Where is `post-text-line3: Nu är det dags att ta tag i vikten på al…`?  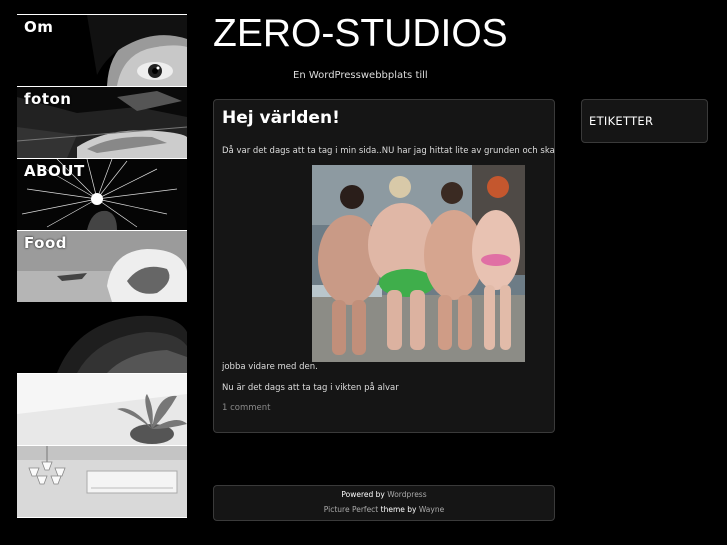
post-text-line3: Nu är det dags att ta tag i vikten på al… is located at coordinates (310, 388).